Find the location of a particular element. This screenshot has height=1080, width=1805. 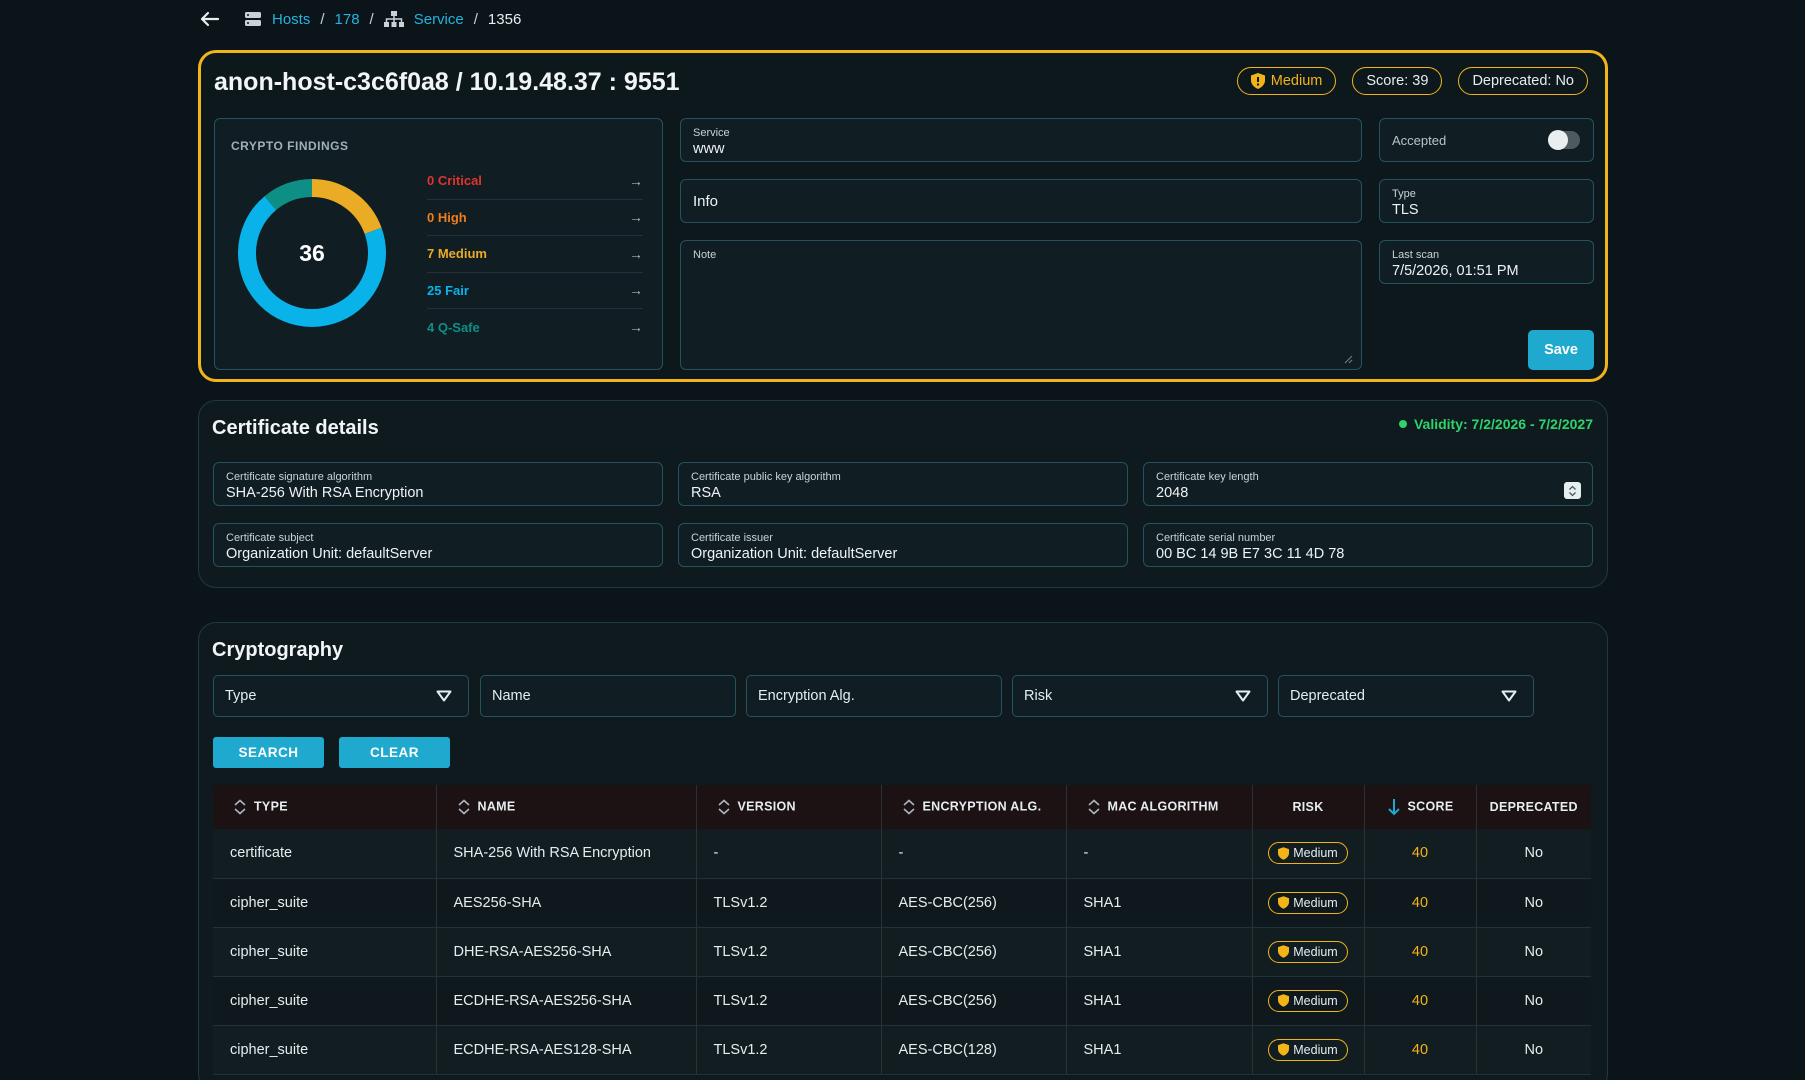

type-filter-select: Type is located at coordinates (341, 696).